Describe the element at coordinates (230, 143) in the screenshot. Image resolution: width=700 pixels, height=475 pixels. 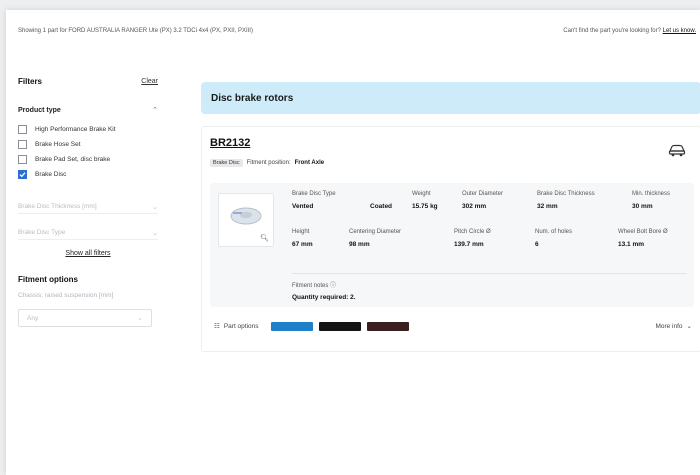
I see `part-number-link: BR2132` at that location.